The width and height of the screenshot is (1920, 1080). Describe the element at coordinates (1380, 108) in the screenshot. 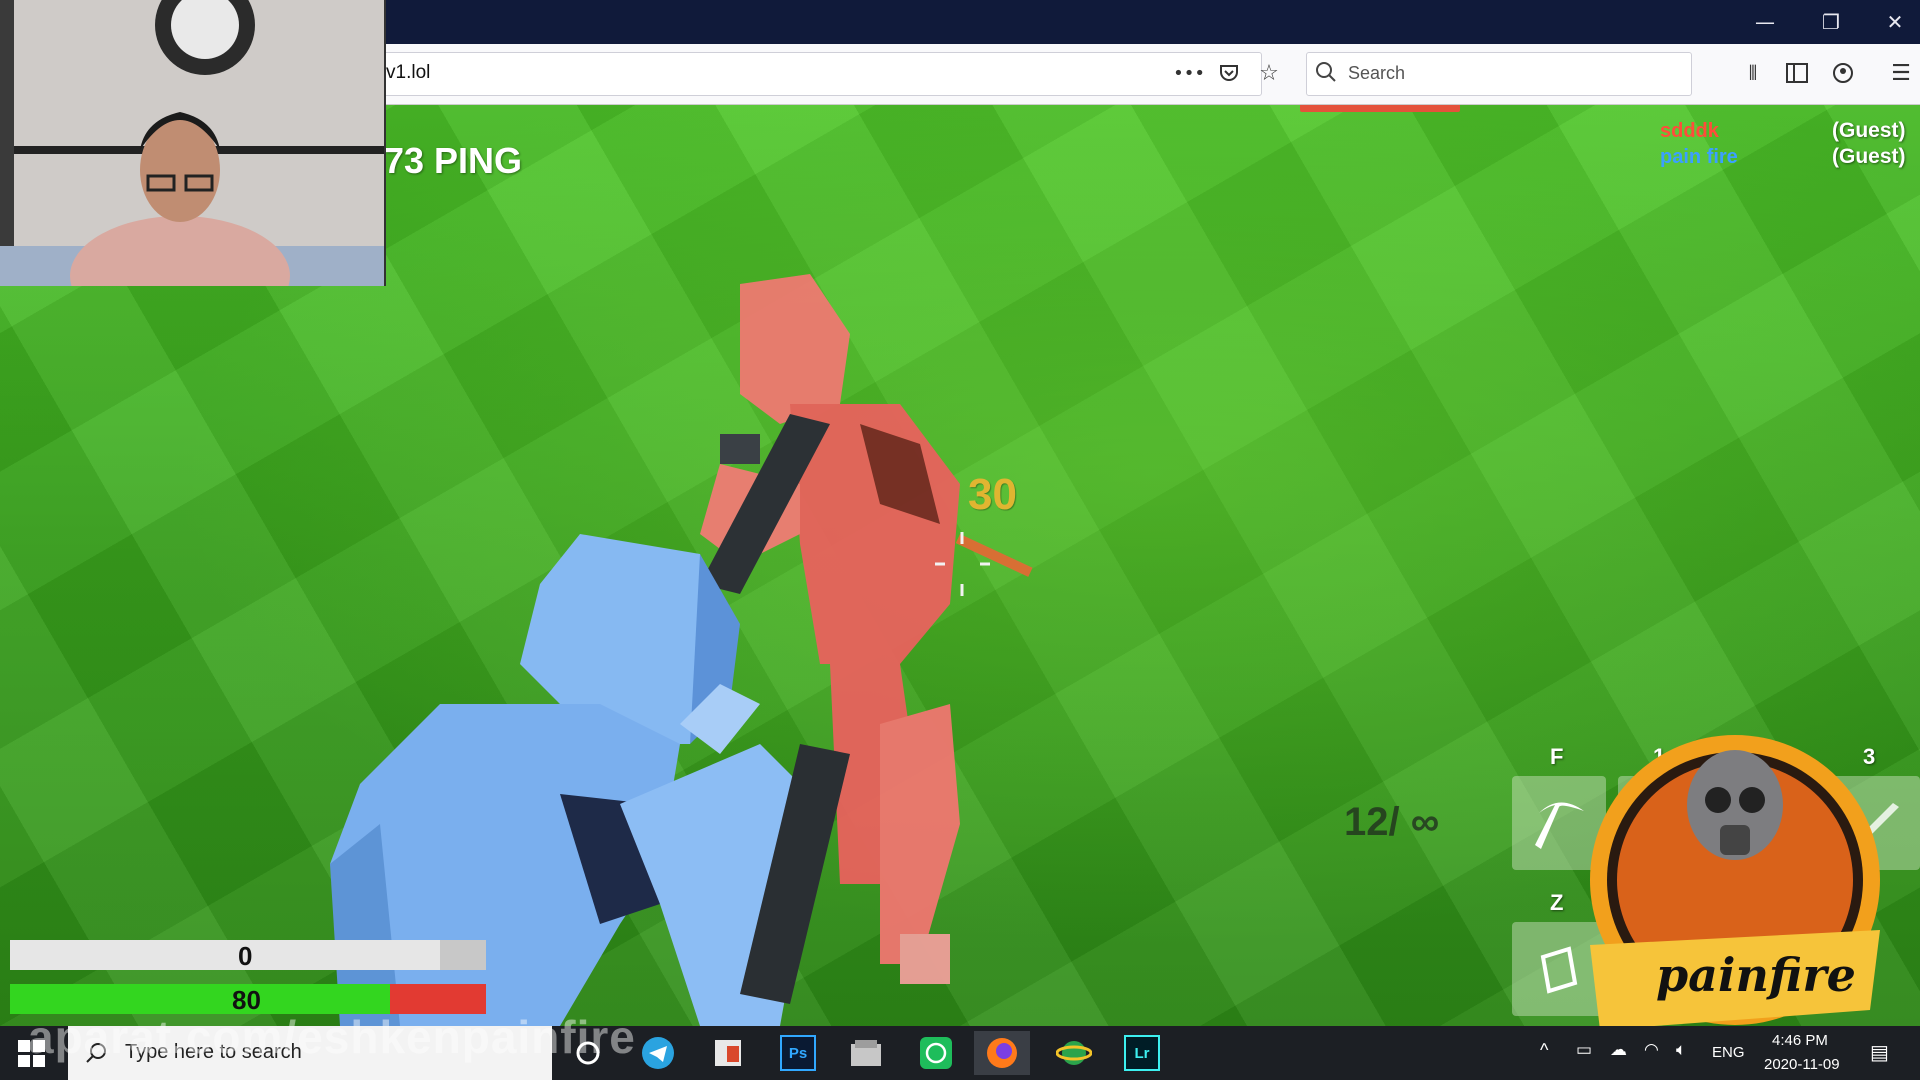

I see `objective-bar` at that location.